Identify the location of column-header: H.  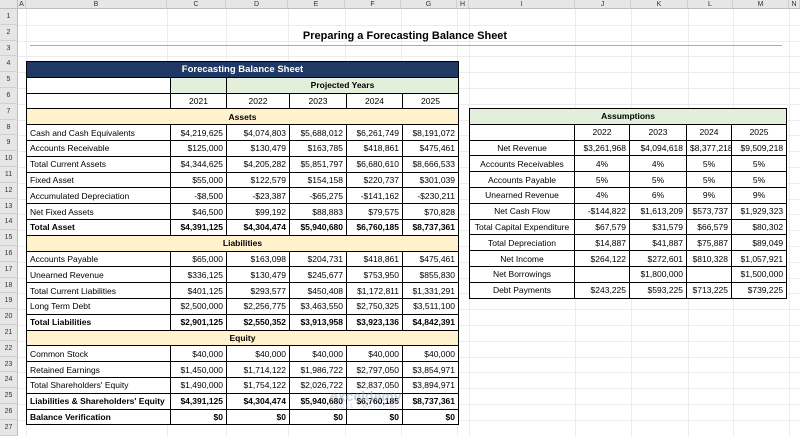
(463, 4).